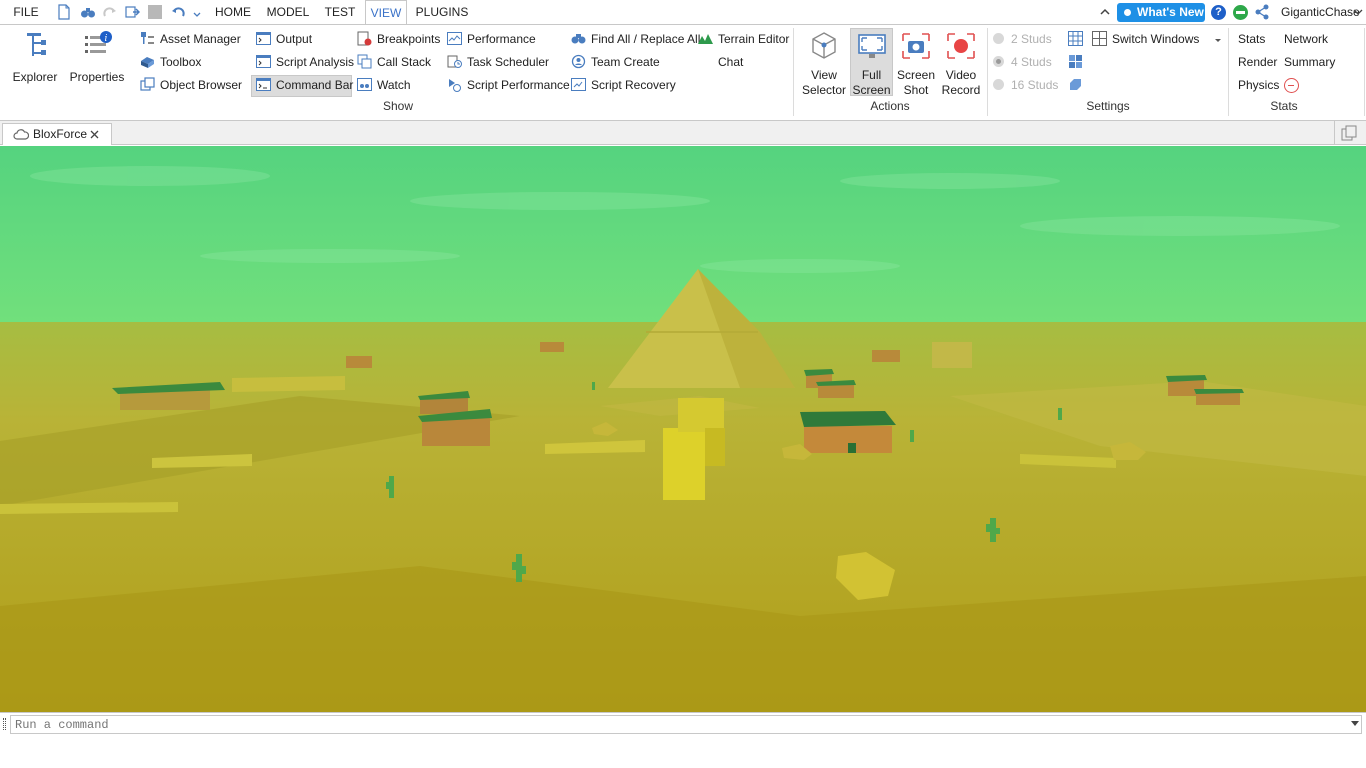 Image resolution: width=1366 pixels, height=768 pixels. I want to click on document-tab-title: BloxForce, so click(60, 134).